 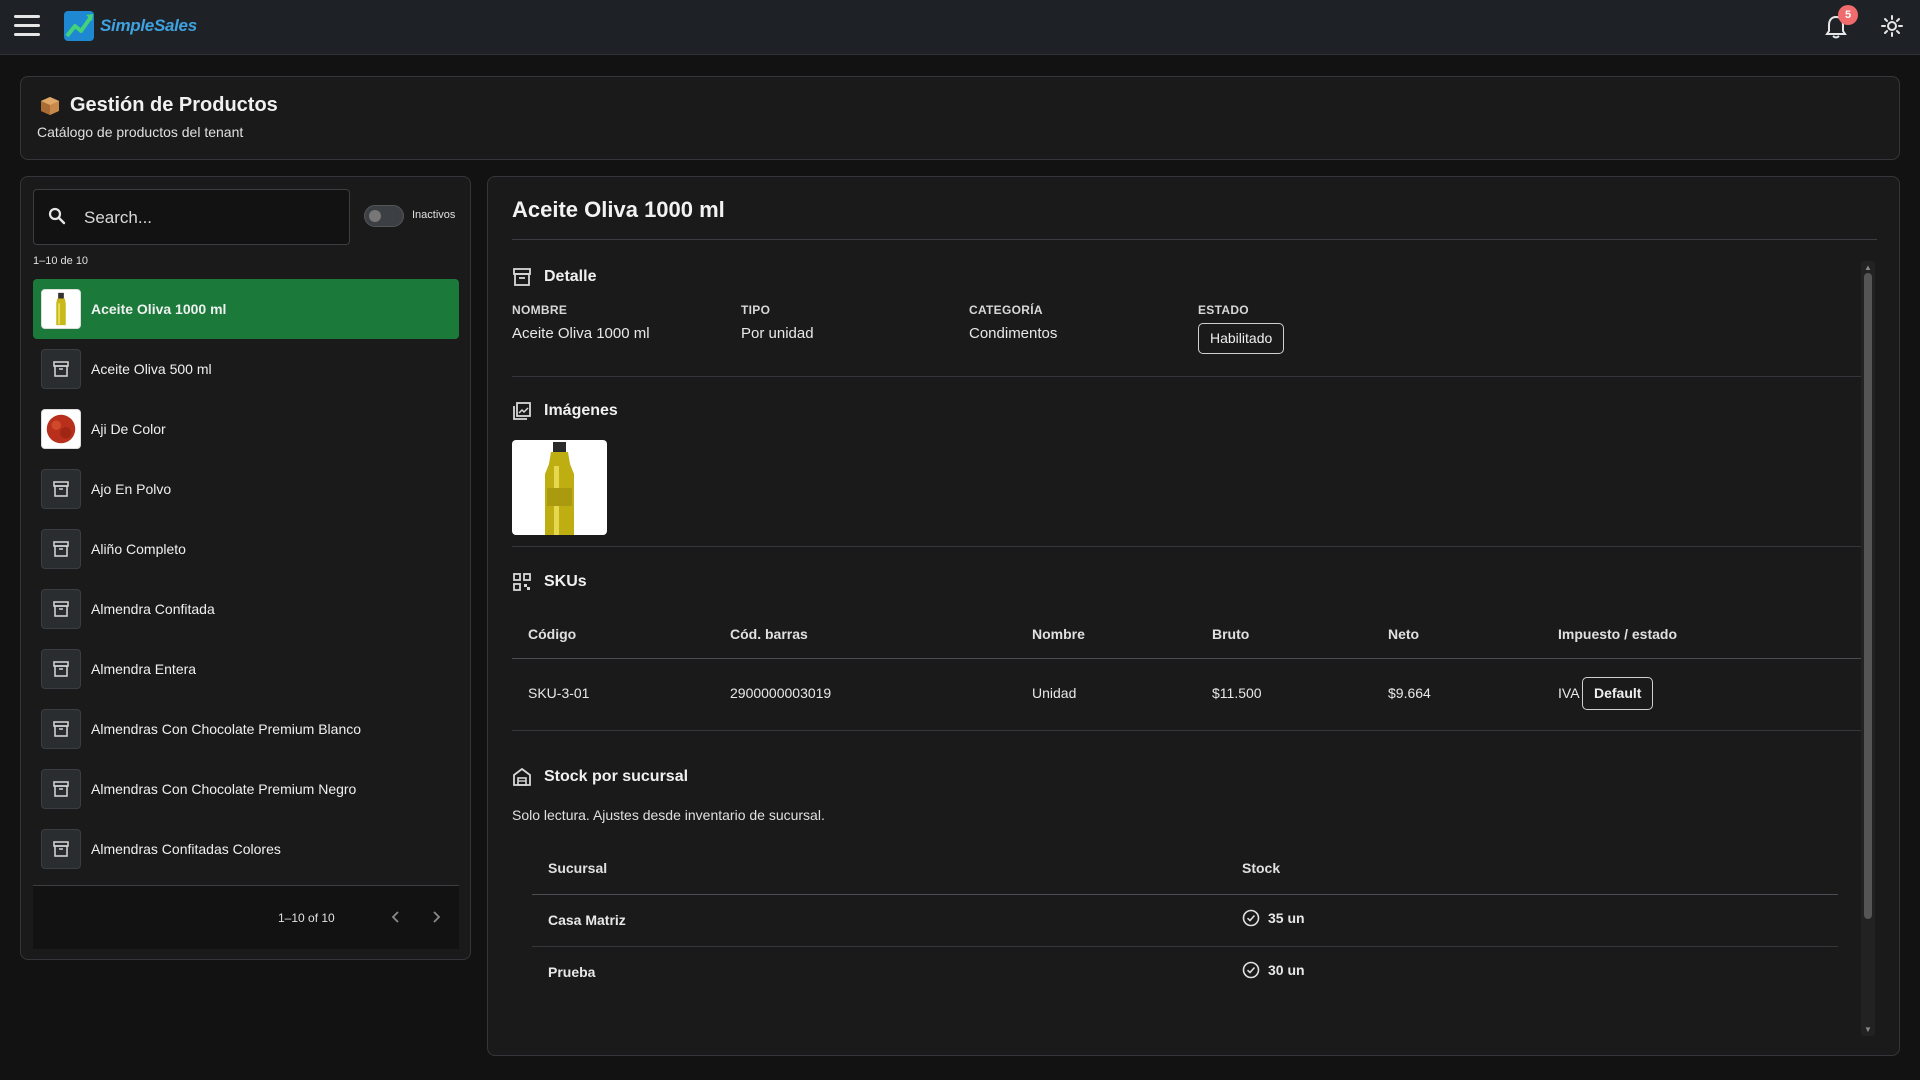 I want to click on list-item: Ajo En Polvo, so click(x=246, y=489).